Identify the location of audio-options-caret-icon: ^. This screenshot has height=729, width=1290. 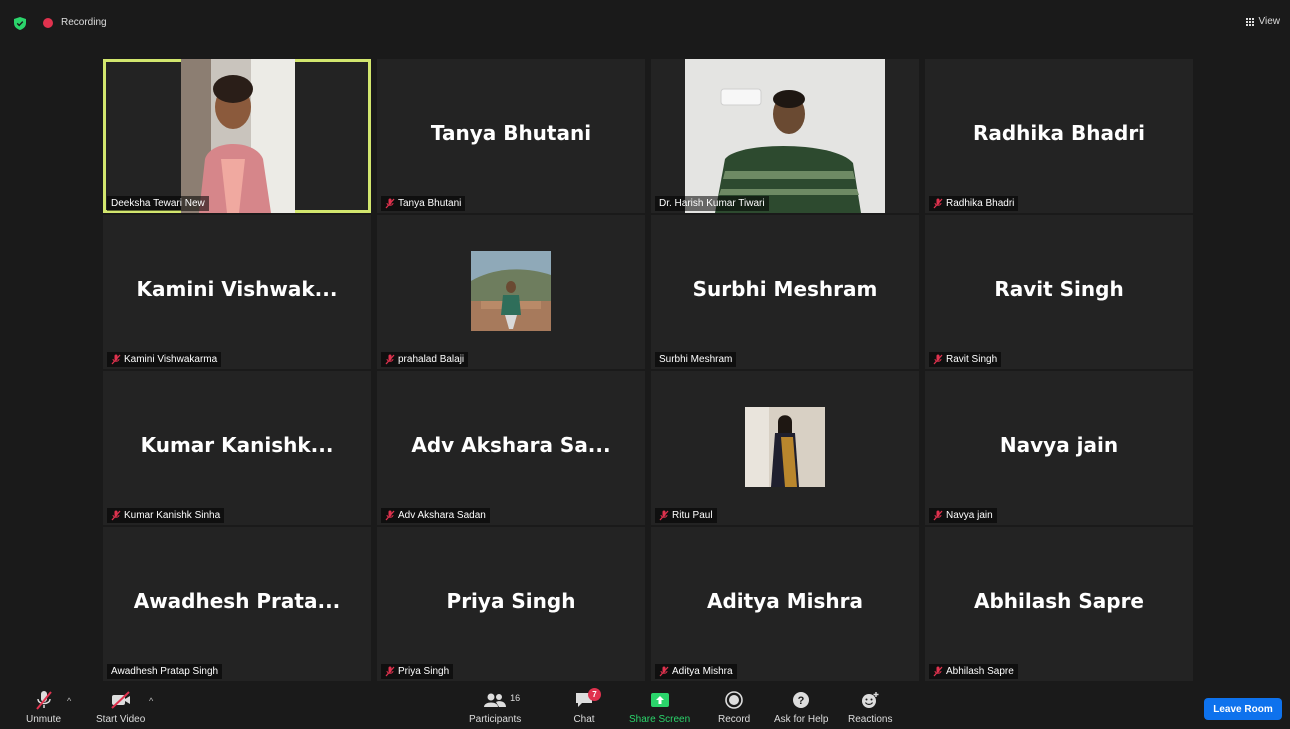
(69, 701).